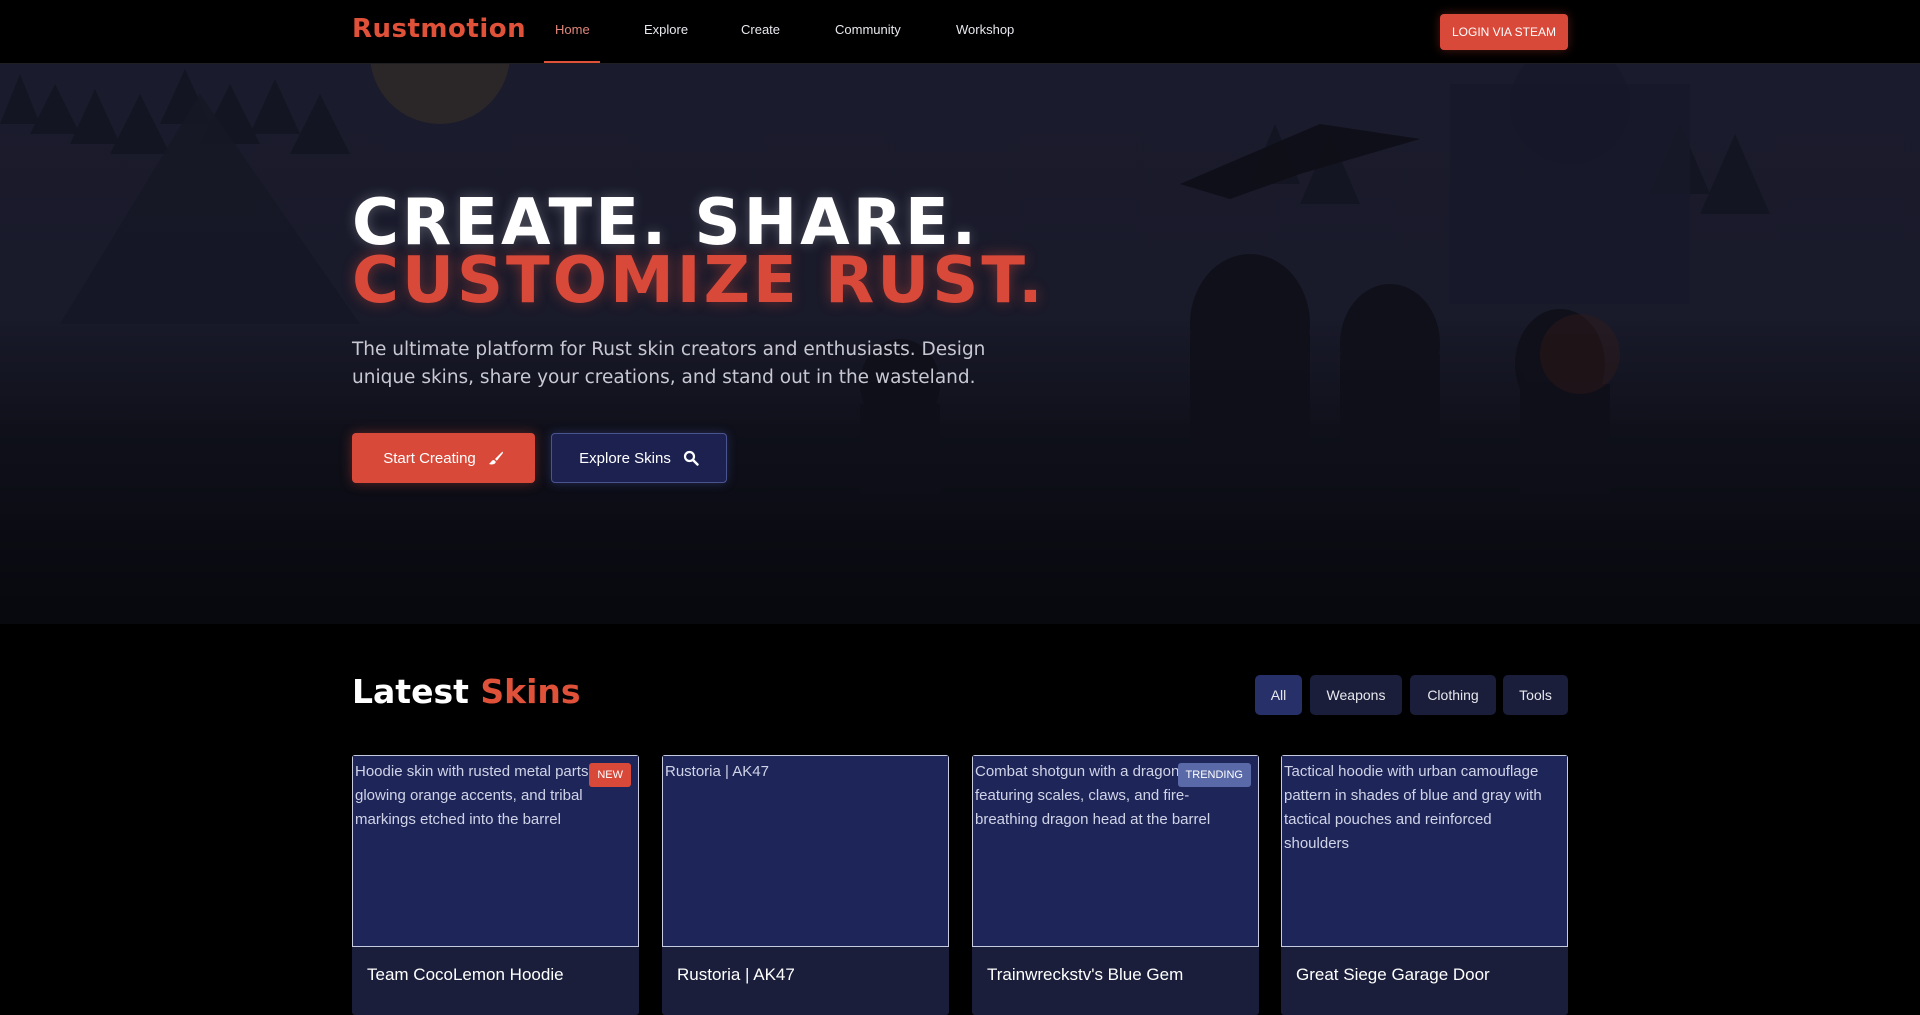 Image resolution: width=1920 pixels, height=1015 pixels. I want to click on new-badge: NEW, so click(610, 775).